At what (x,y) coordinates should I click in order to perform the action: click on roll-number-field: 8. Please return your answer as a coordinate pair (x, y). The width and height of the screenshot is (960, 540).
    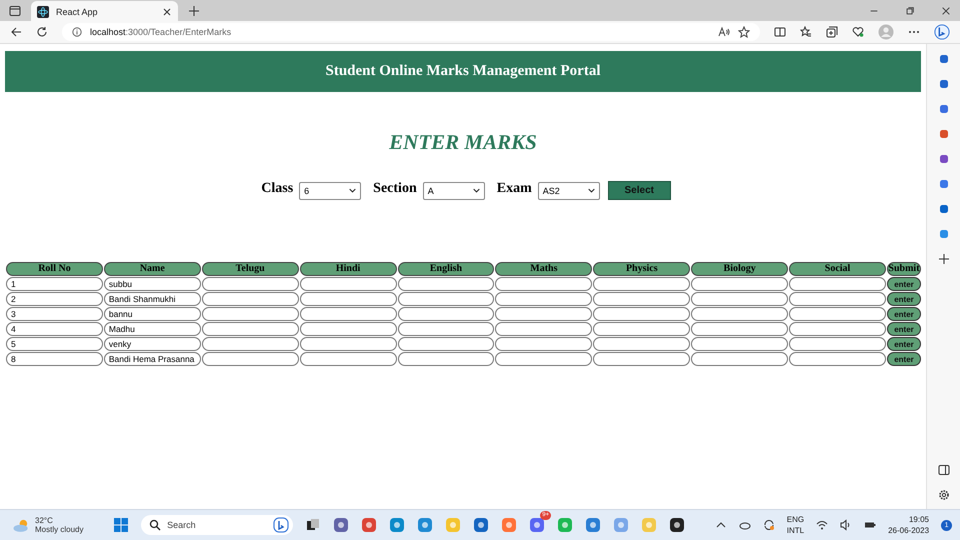
    Looking at the image, I should click on (54, 359).